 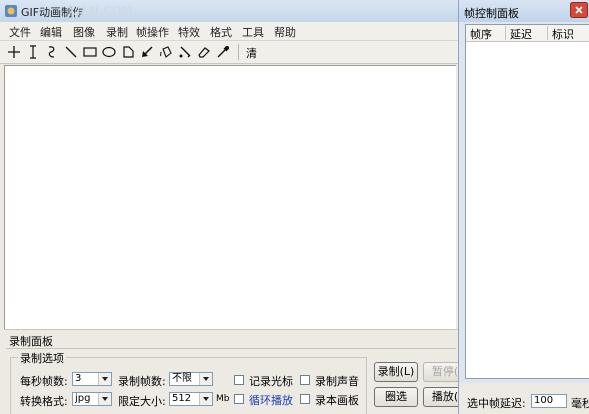 I want to click on size-limit-label: 限定大小:, so click(x=142, y=401).